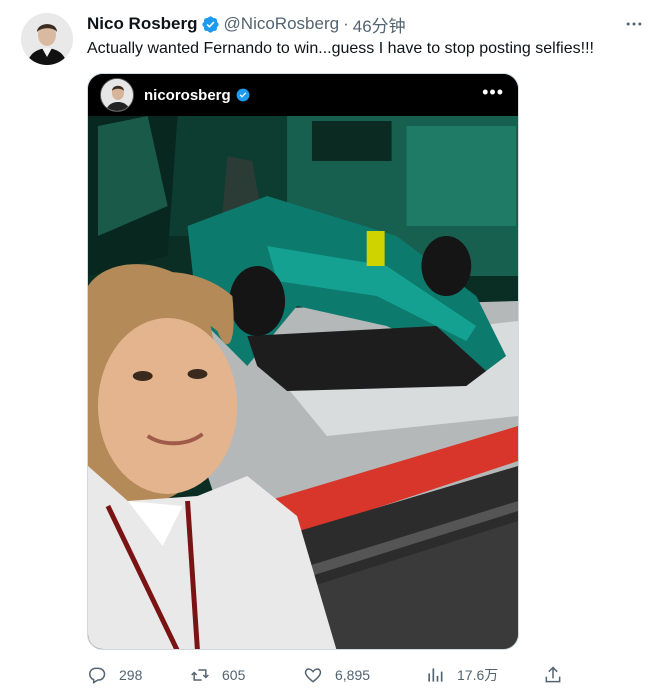 Image resolution: width=662 pixels, height=699 pixels. Describe the element at coordinates (379, 24) in the screenshot. I see `timestamp: 46分钟` at that location.